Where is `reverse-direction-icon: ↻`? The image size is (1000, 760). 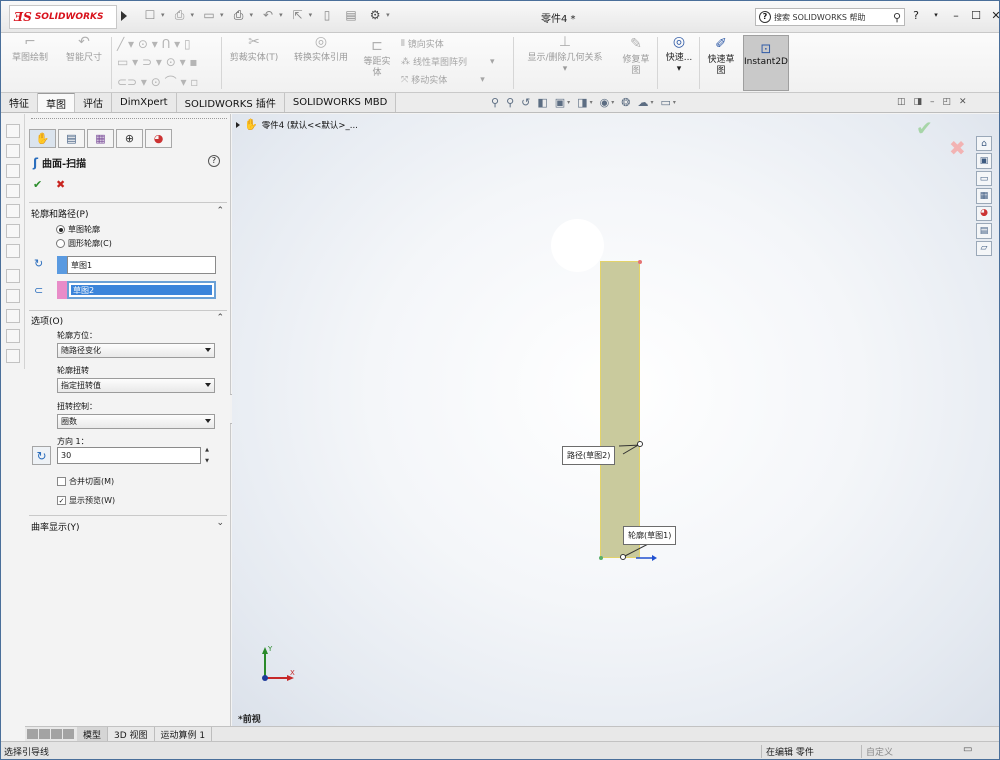
reverse-direction-icon: ↻ is located at coordinates (41, 455).